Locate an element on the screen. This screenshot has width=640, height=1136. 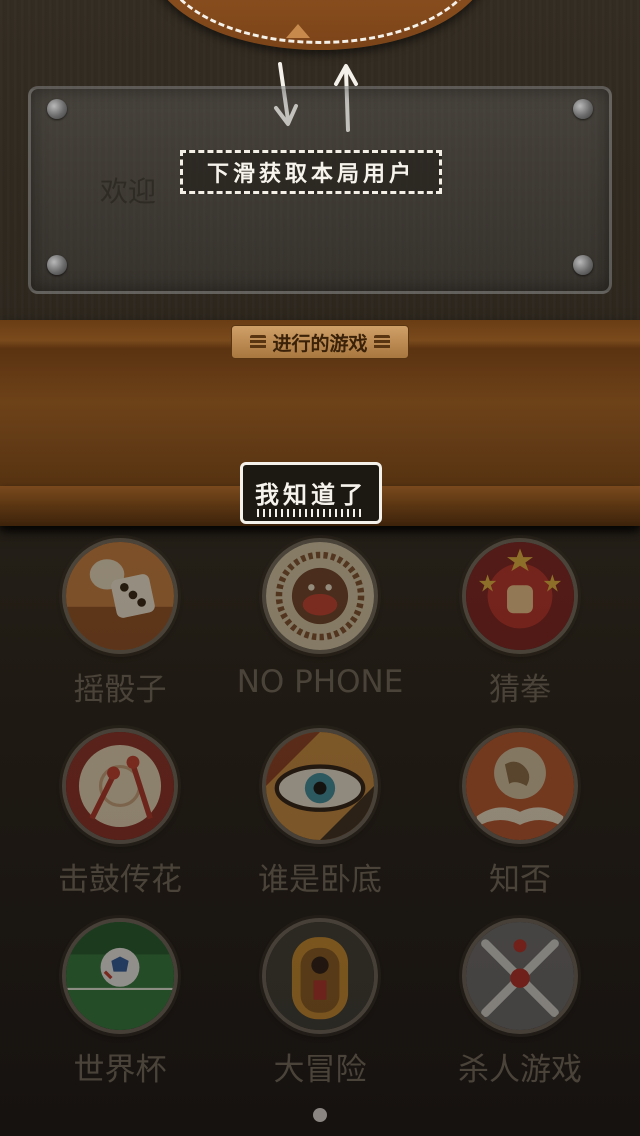
game-label: 击鼓传花 is located at coordinates (120, 880).